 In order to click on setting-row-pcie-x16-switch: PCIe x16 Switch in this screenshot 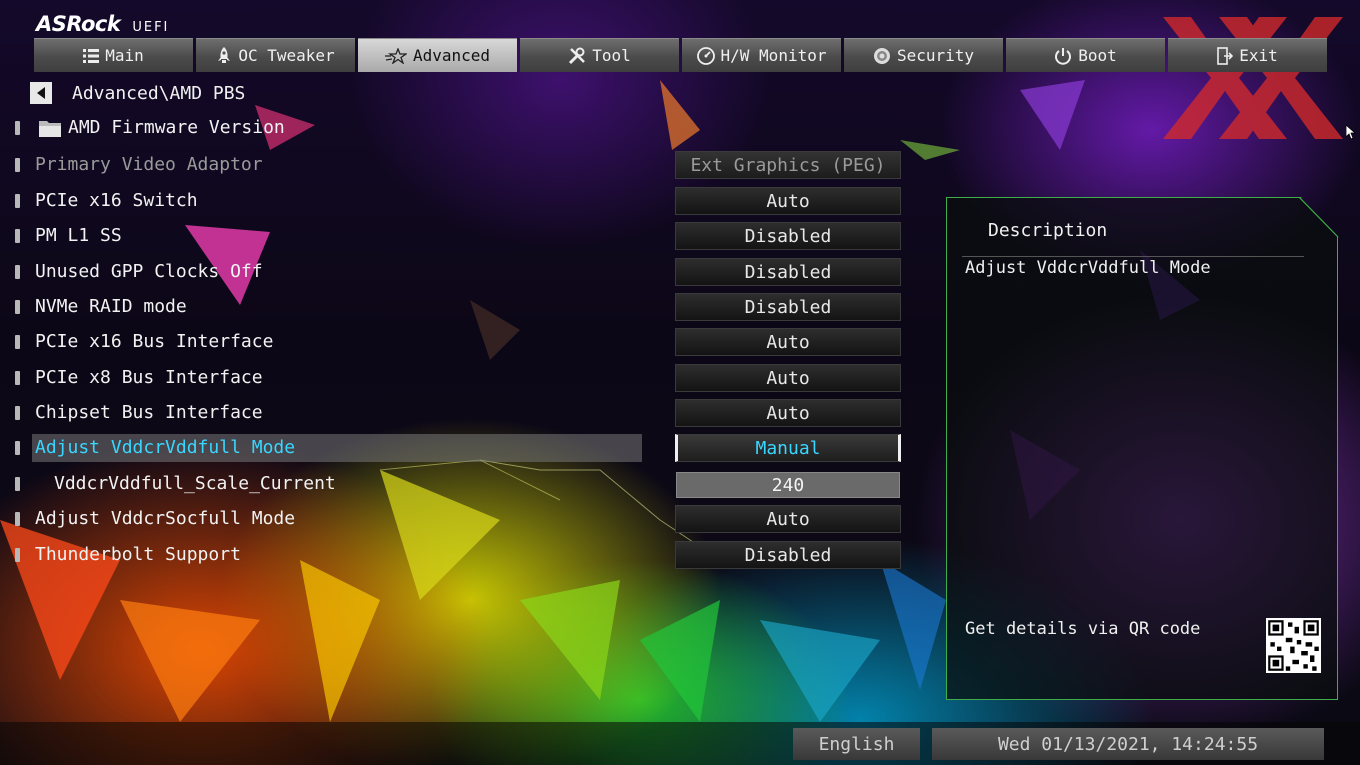, I will do `click(325, 201)`.